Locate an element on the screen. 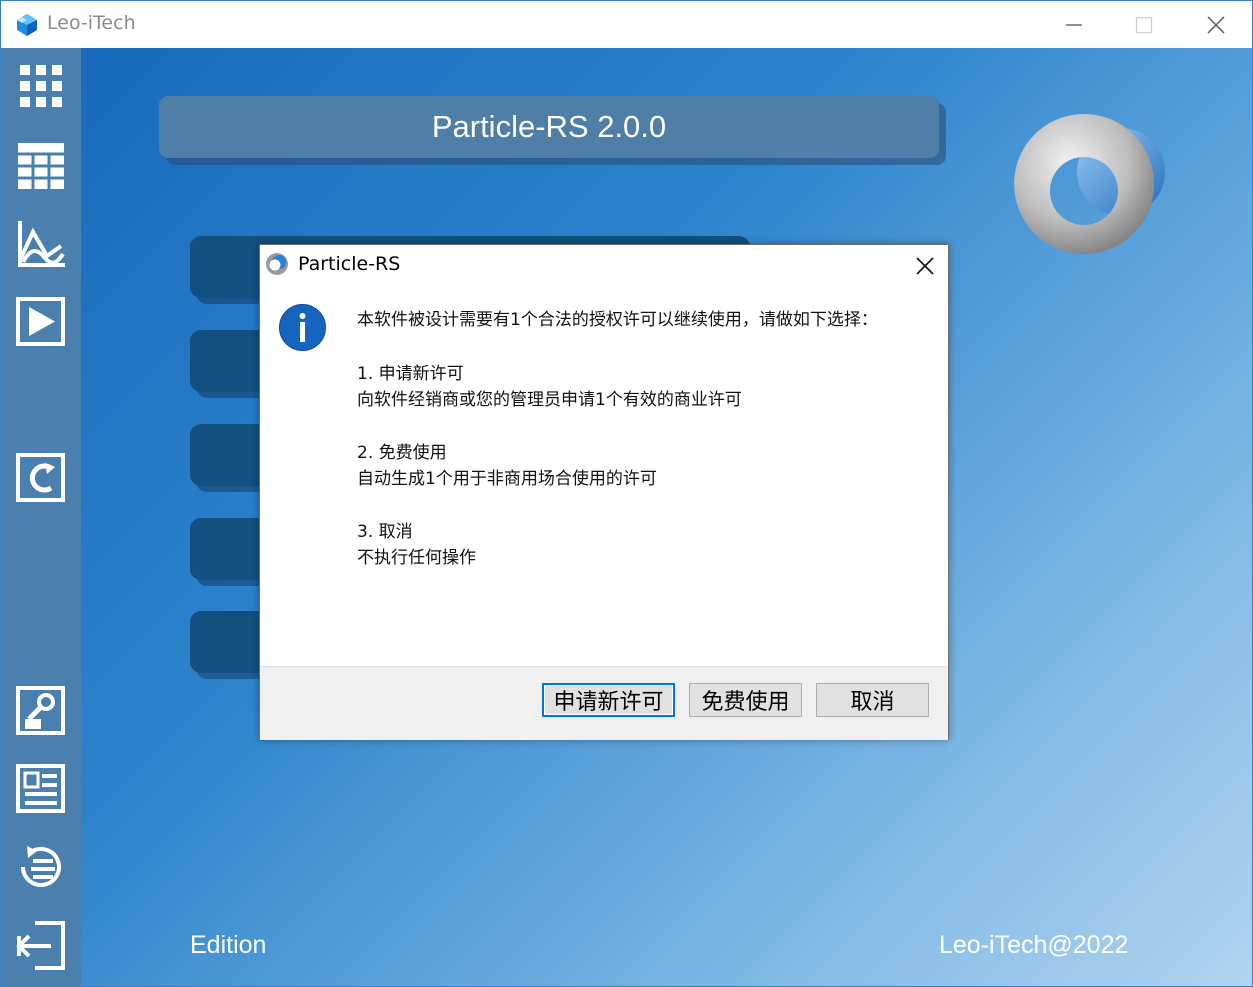  close-button is located at coordinates (1216, 24).